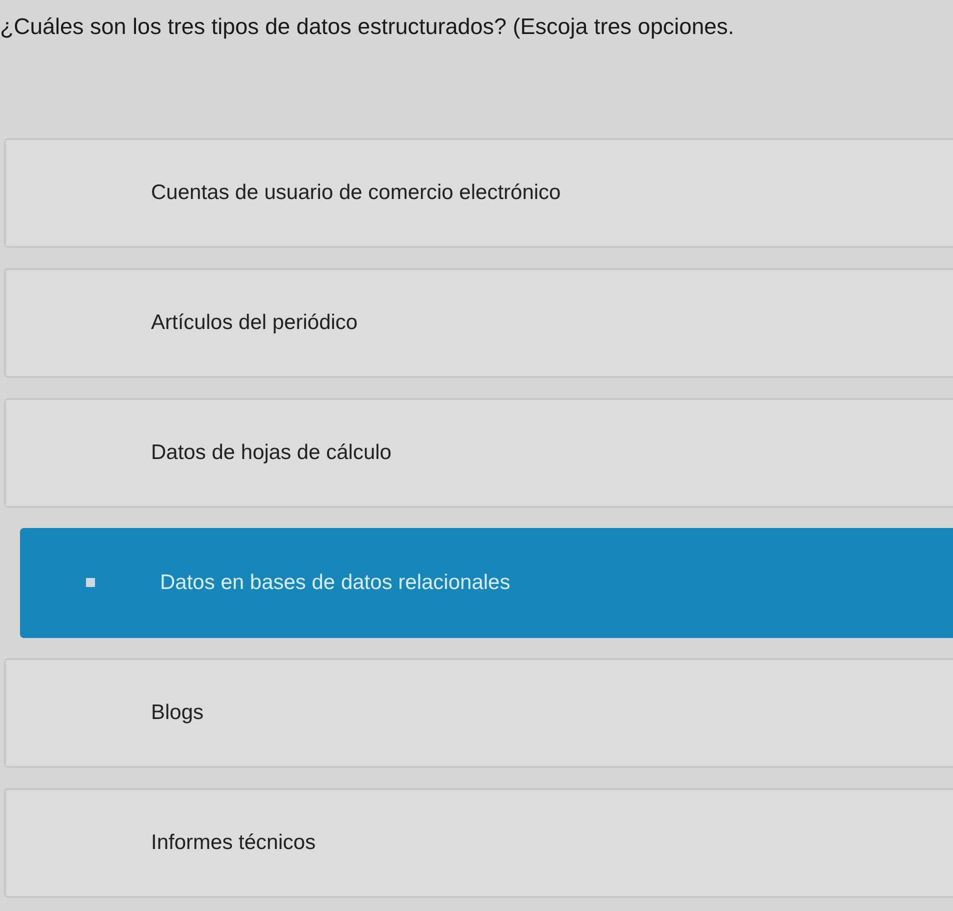 This screenshot has height=911, width=953. What do you see at coordinates (90, 582) in the screenshot?
I see `selected-marker-icon` at bounding box center [90, 582].